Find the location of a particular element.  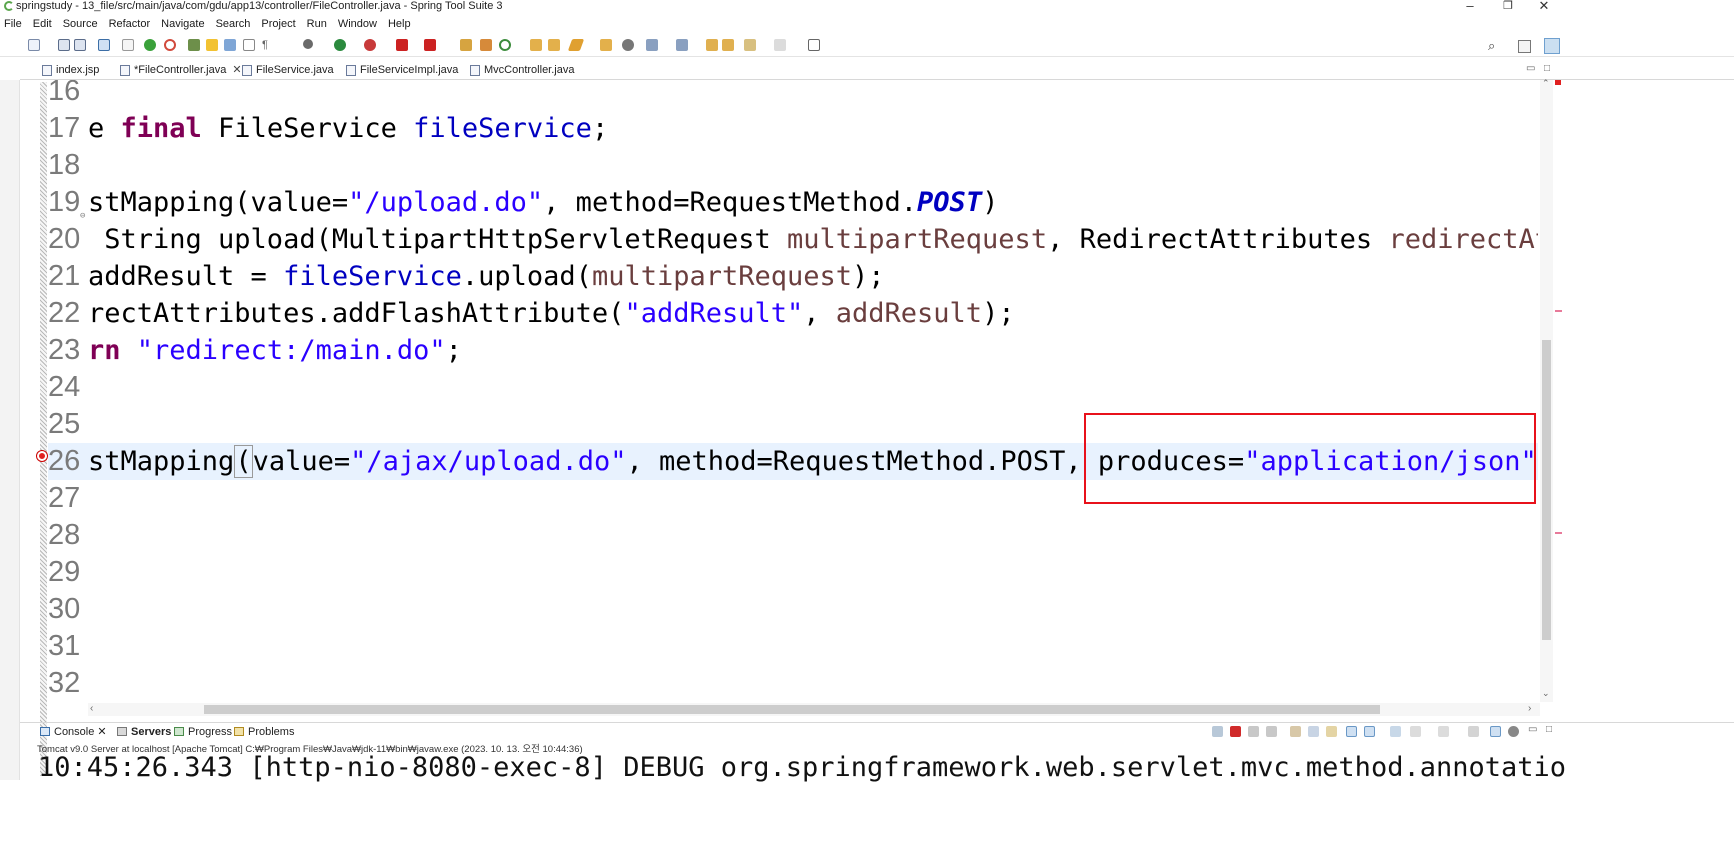

search-icon: ⌕ is located at coordinates (1496, 46).